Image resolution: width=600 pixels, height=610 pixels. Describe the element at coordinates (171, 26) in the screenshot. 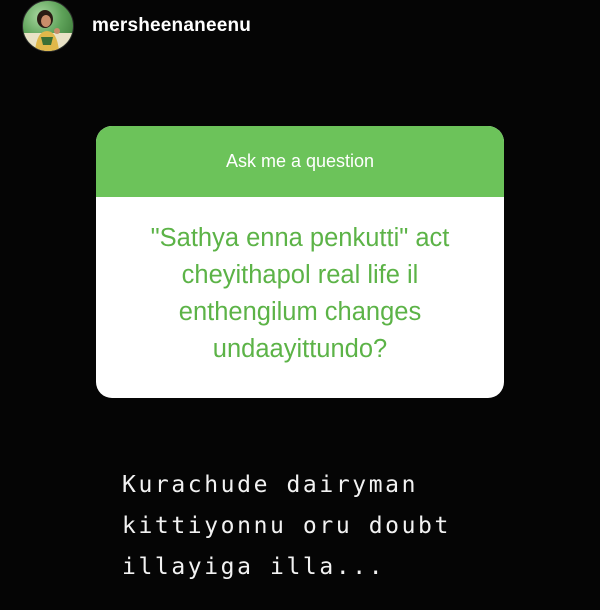

I see `username: mersheenaneenu` at that location.